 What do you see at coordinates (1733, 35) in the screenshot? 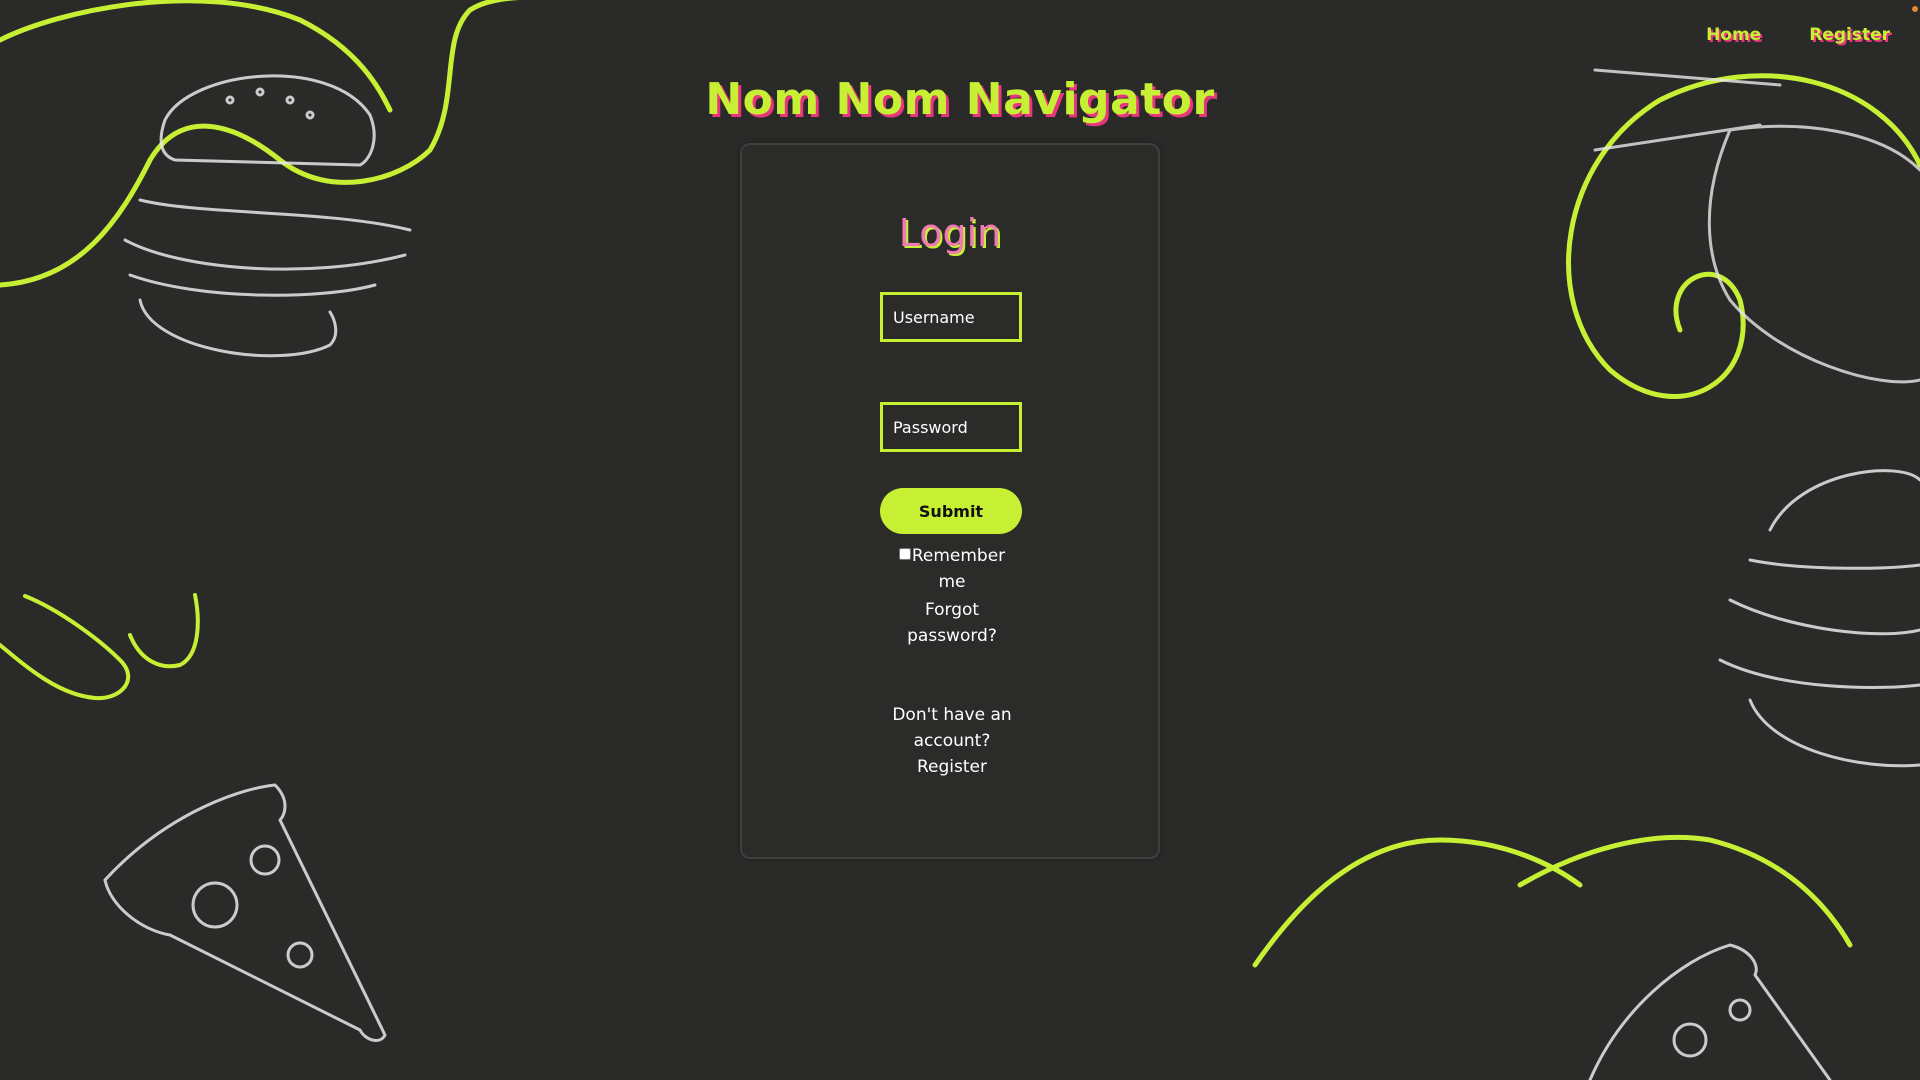
I see `nav-home-link: Home` at bounding box center [1733, 35].